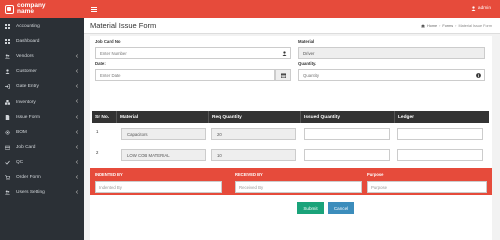 The width and height of the screenshot is (500, 240). I want to click on sidebar-item-label: Vendors, so click(25, 57).